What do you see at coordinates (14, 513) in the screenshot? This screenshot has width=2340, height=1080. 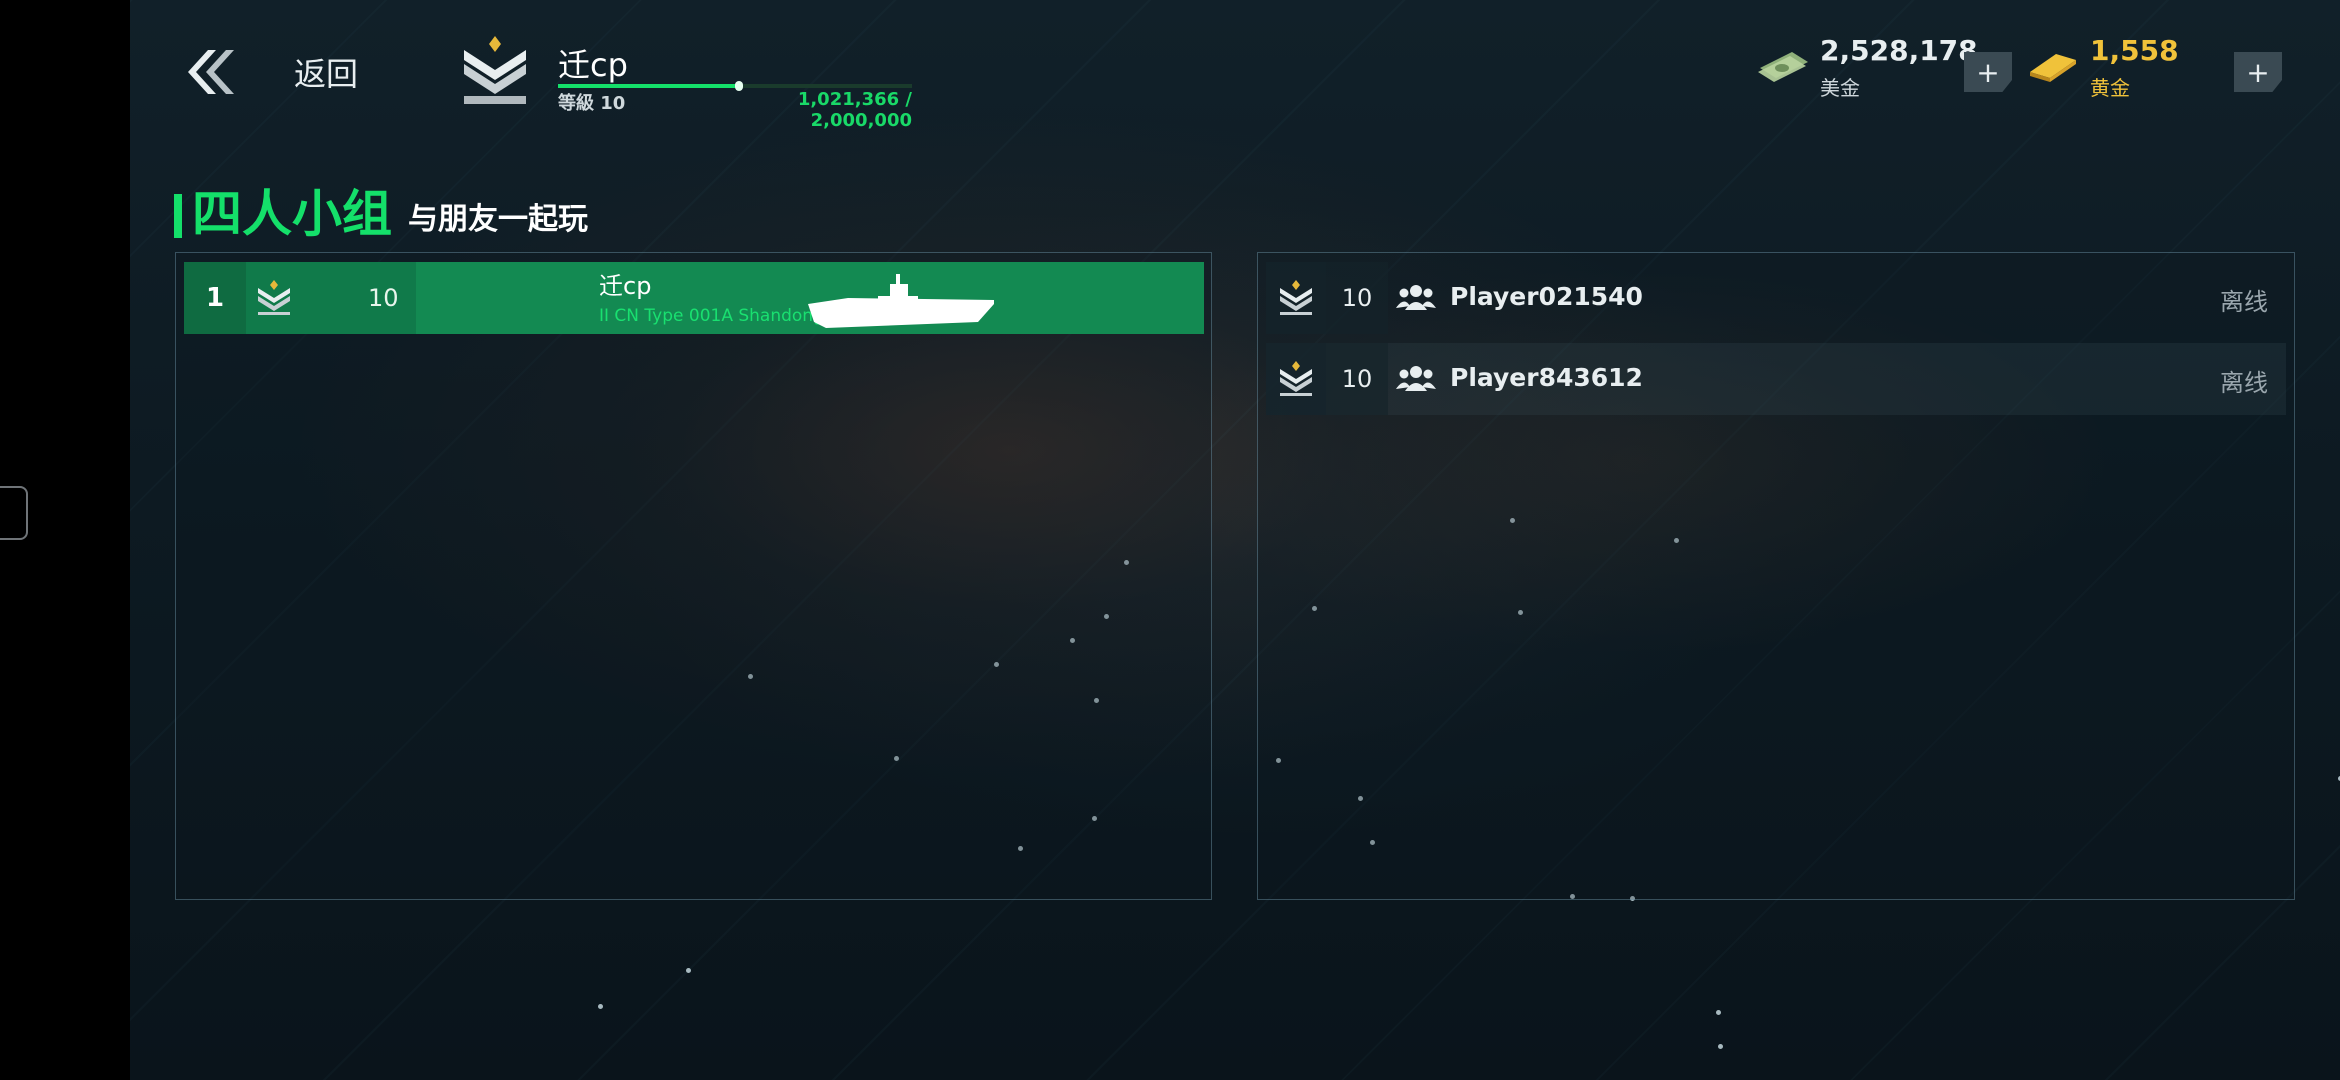 I see `side-notch` at bounding box center [14, 513].